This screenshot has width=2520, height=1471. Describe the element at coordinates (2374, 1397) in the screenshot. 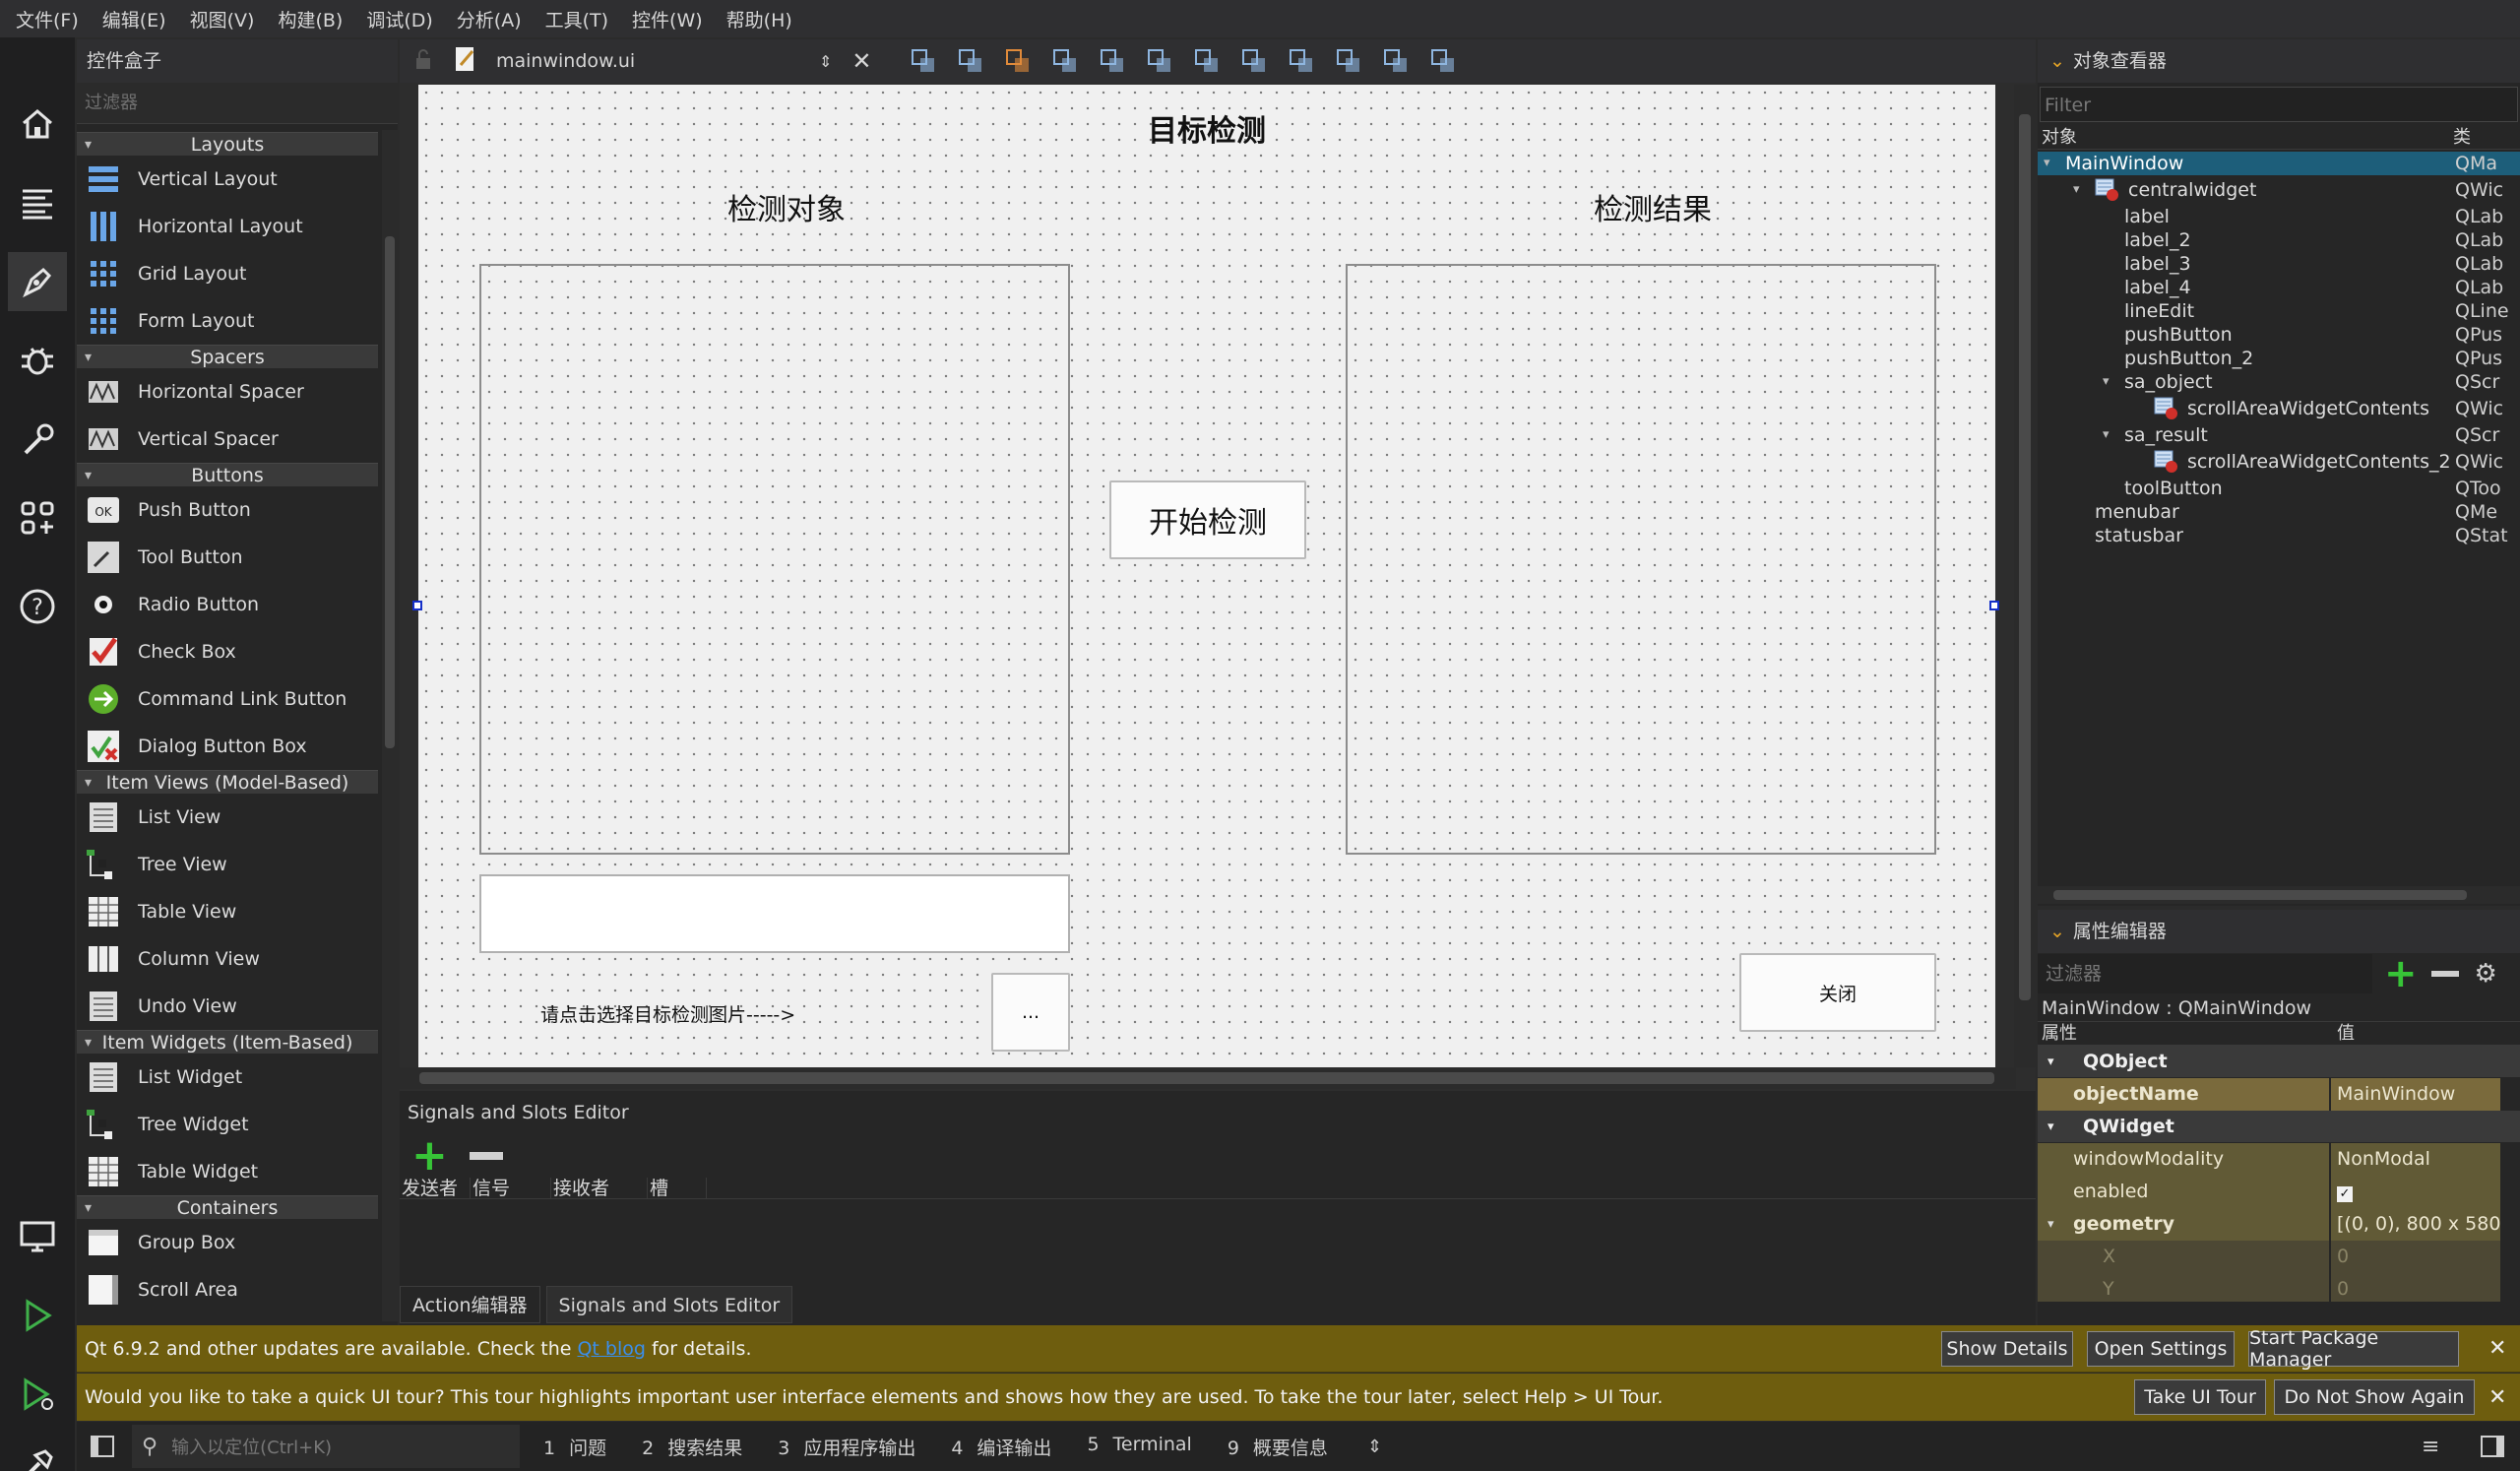

I see `do-not-show-again-button: Do Not Show Again` at that location.